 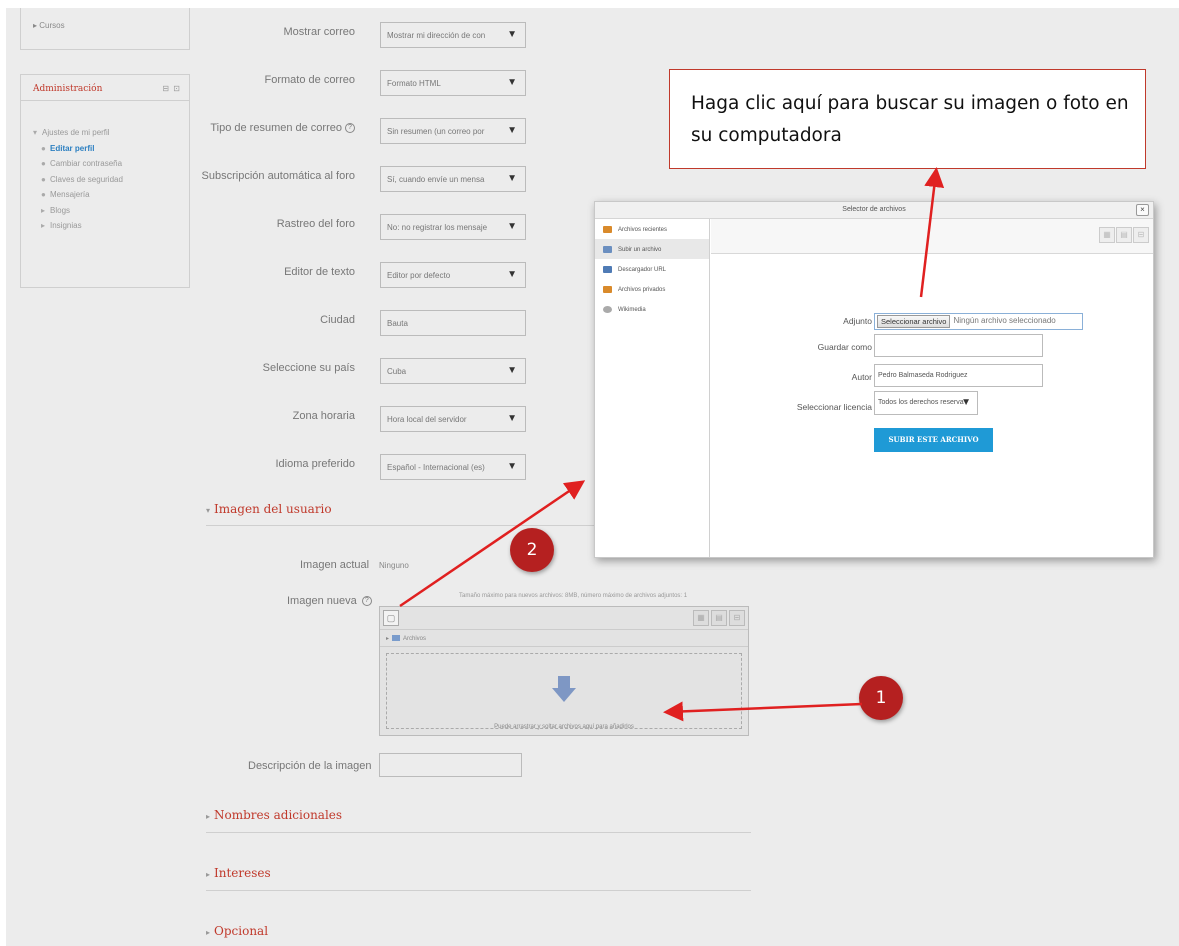 I want to click on no-file-text: Ningún archivo seleccionado, so click(x=1004, y=320).